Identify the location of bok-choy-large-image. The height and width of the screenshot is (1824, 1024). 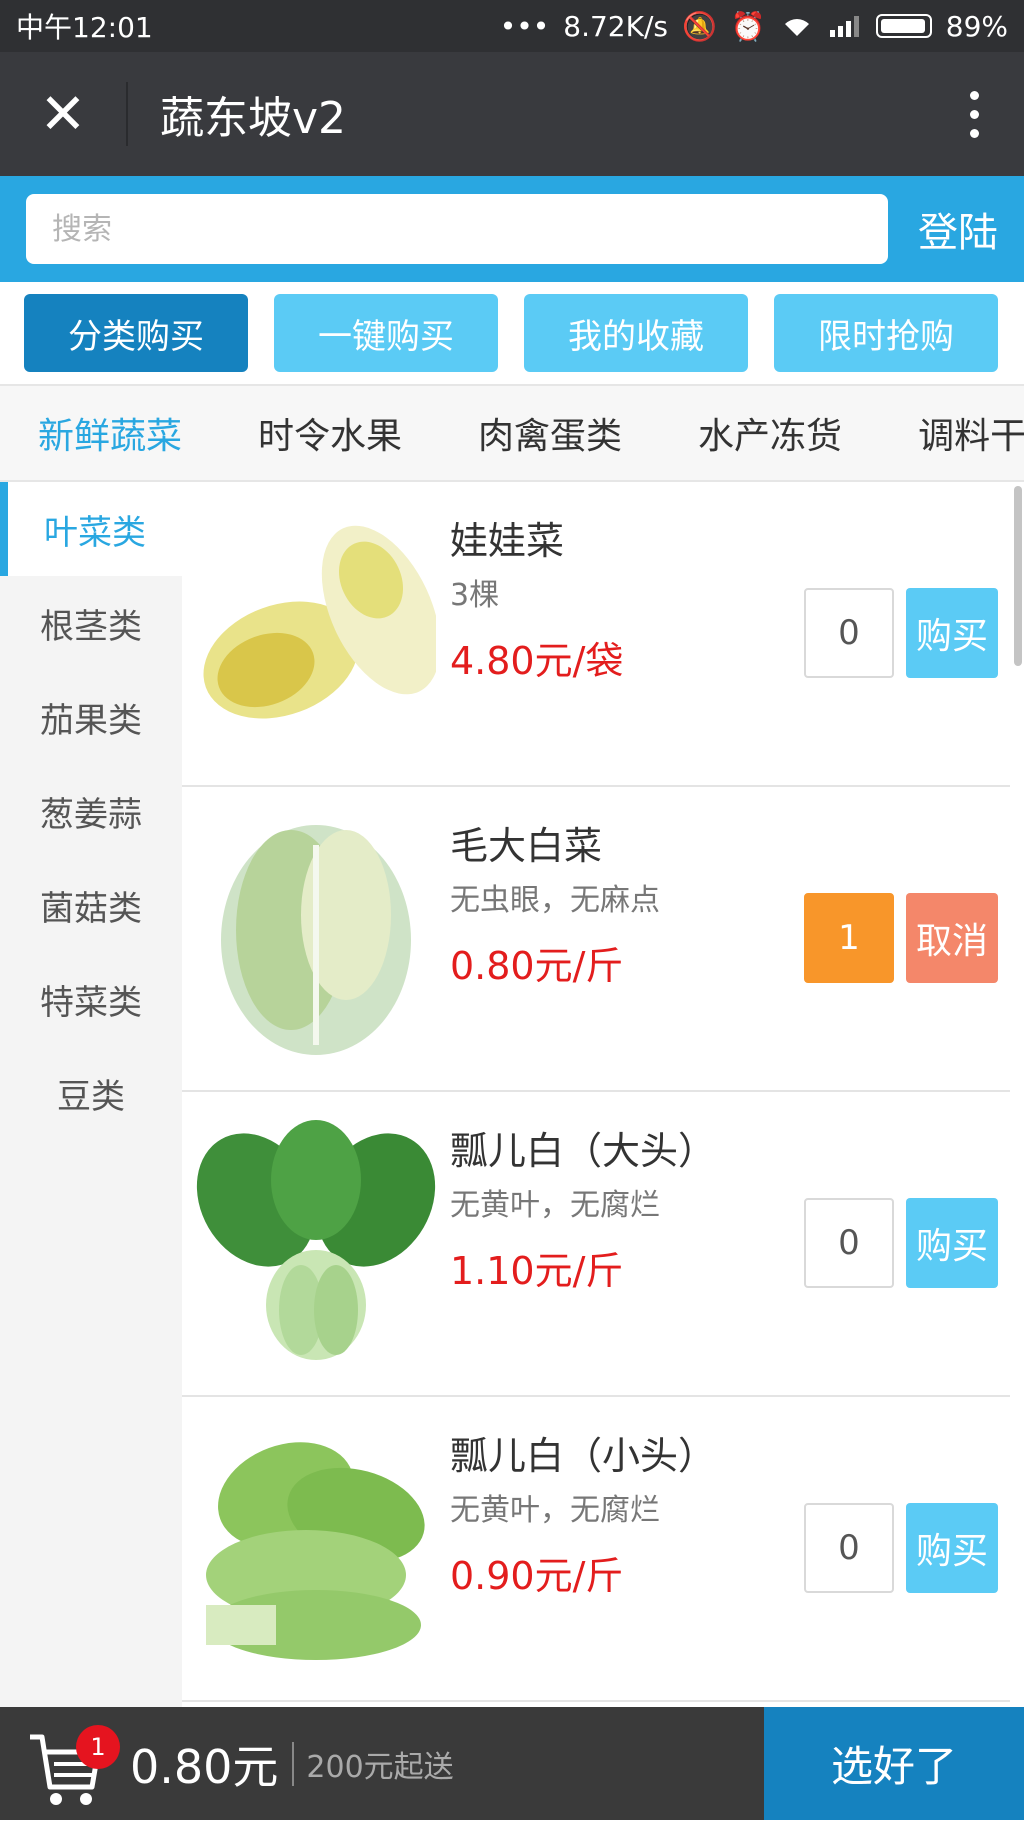
(316, 1240).